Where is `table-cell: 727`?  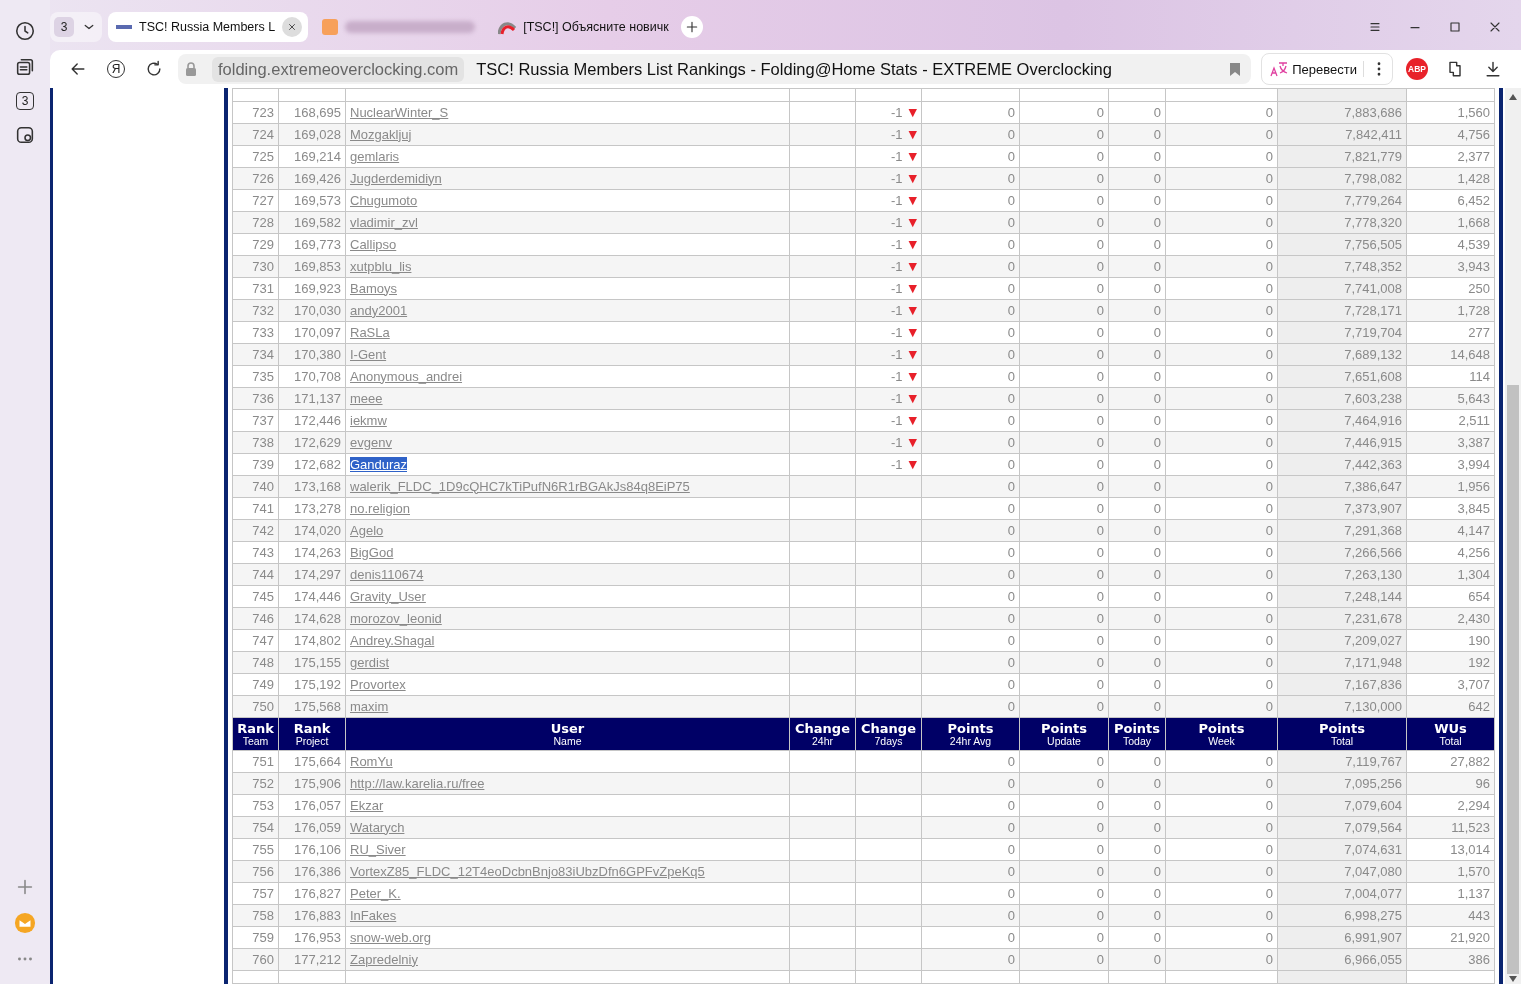 table-cell: 727 is located at coordinates (255, 200).